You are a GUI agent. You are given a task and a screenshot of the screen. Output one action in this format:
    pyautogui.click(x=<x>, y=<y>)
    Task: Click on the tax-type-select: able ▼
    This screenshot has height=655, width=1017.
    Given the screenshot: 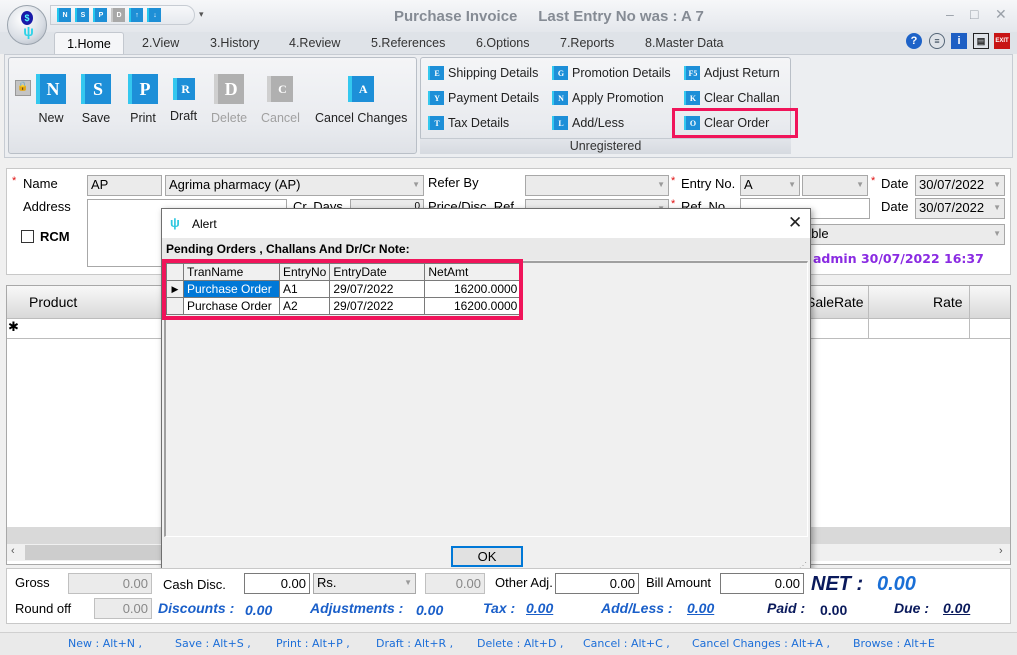 What is the action you would take?
    pyautogui.click(x=902, y=234)
    